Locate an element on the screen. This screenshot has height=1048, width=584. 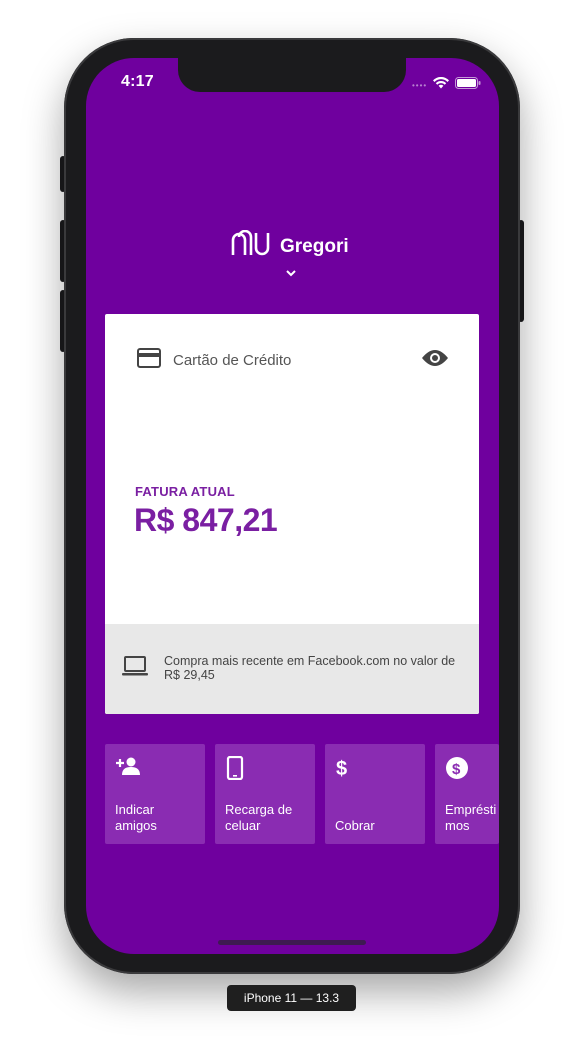
shortcut-emprestimos: $ Empréstimos is located at coordinates (467, 794).